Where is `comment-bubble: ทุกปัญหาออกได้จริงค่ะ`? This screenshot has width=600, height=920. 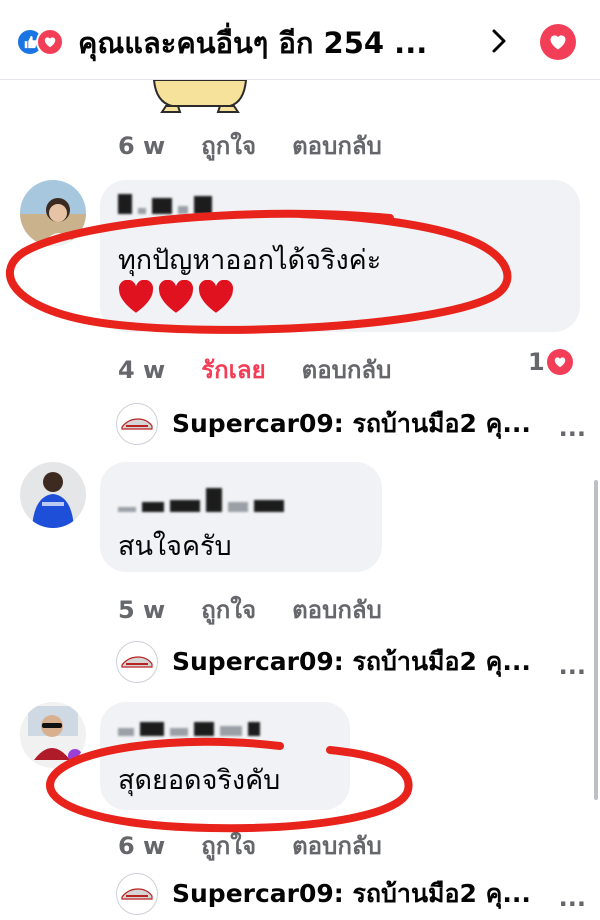 comment-bubble: ทุกปัญหาออกได้จริงค่ะ is located at coordinates (340, 256).